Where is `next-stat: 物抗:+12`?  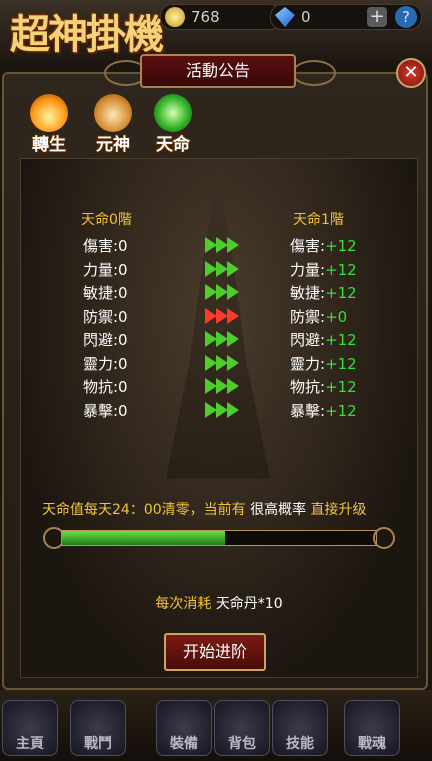 next-stat: 物抗:+12 is located at coordinates (323, 386).